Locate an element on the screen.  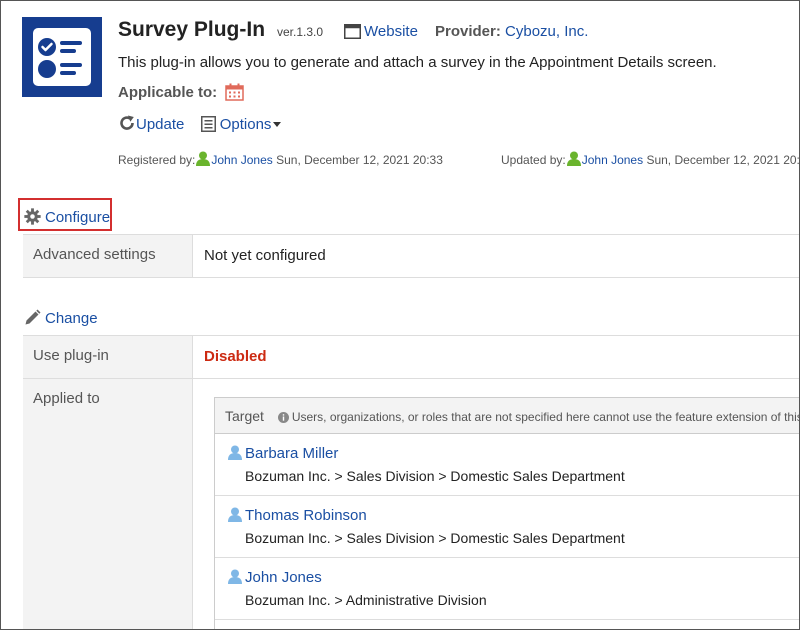
configure-label: Configure is located at coordinates (77, 217).